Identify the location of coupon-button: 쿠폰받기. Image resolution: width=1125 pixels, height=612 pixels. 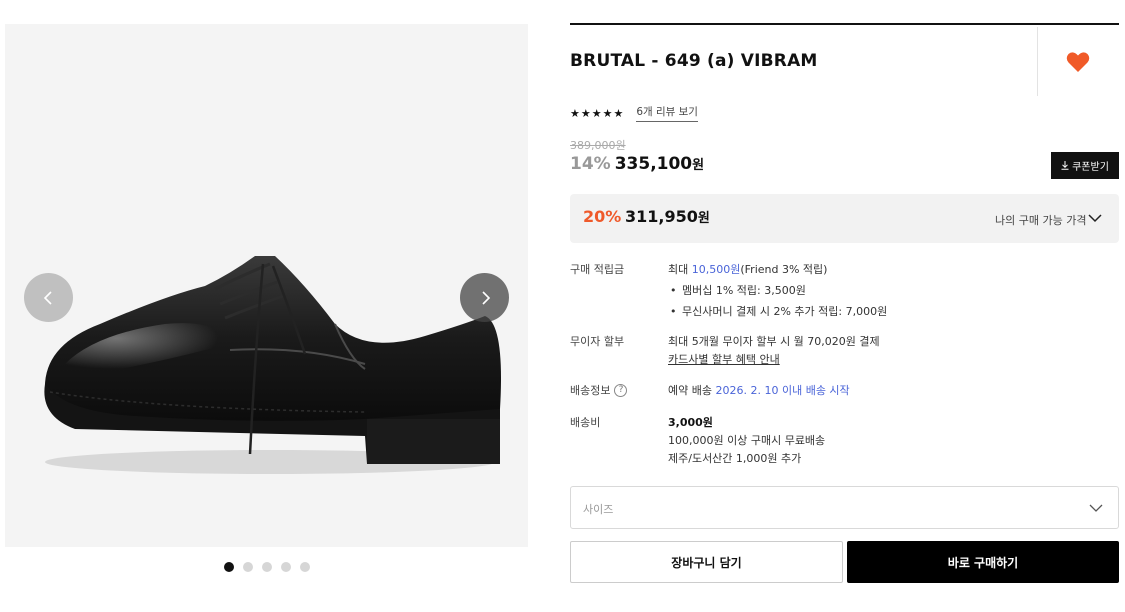
(1085, 165).